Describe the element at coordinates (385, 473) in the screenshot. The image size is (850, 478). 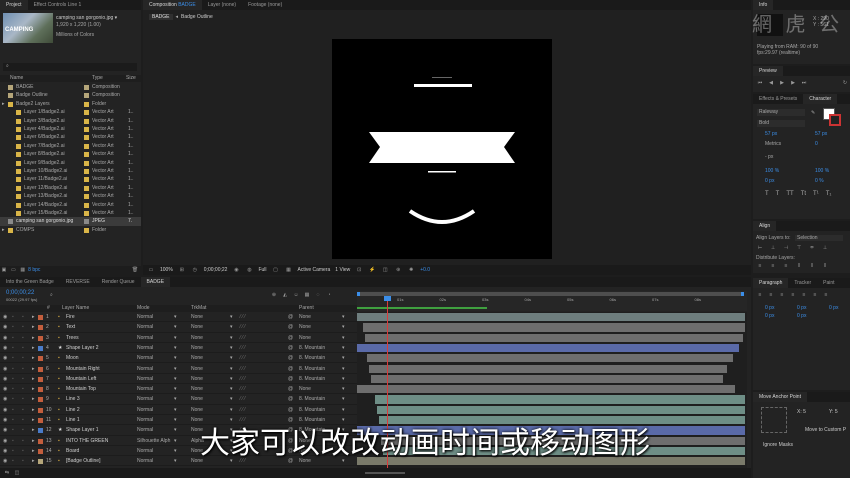
I see `zoom-slider` at that location.